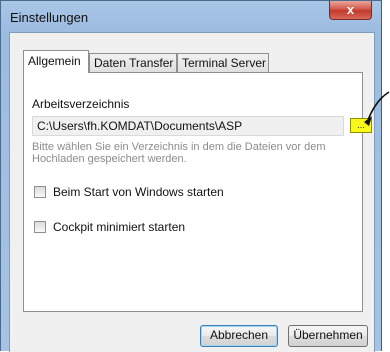 The height and width of the screenshot is (352, 390). What do you see at coordinates (377, 108) in the screenshot?
I see `arrow-annotation-icon` at bounding box center [377, 108].